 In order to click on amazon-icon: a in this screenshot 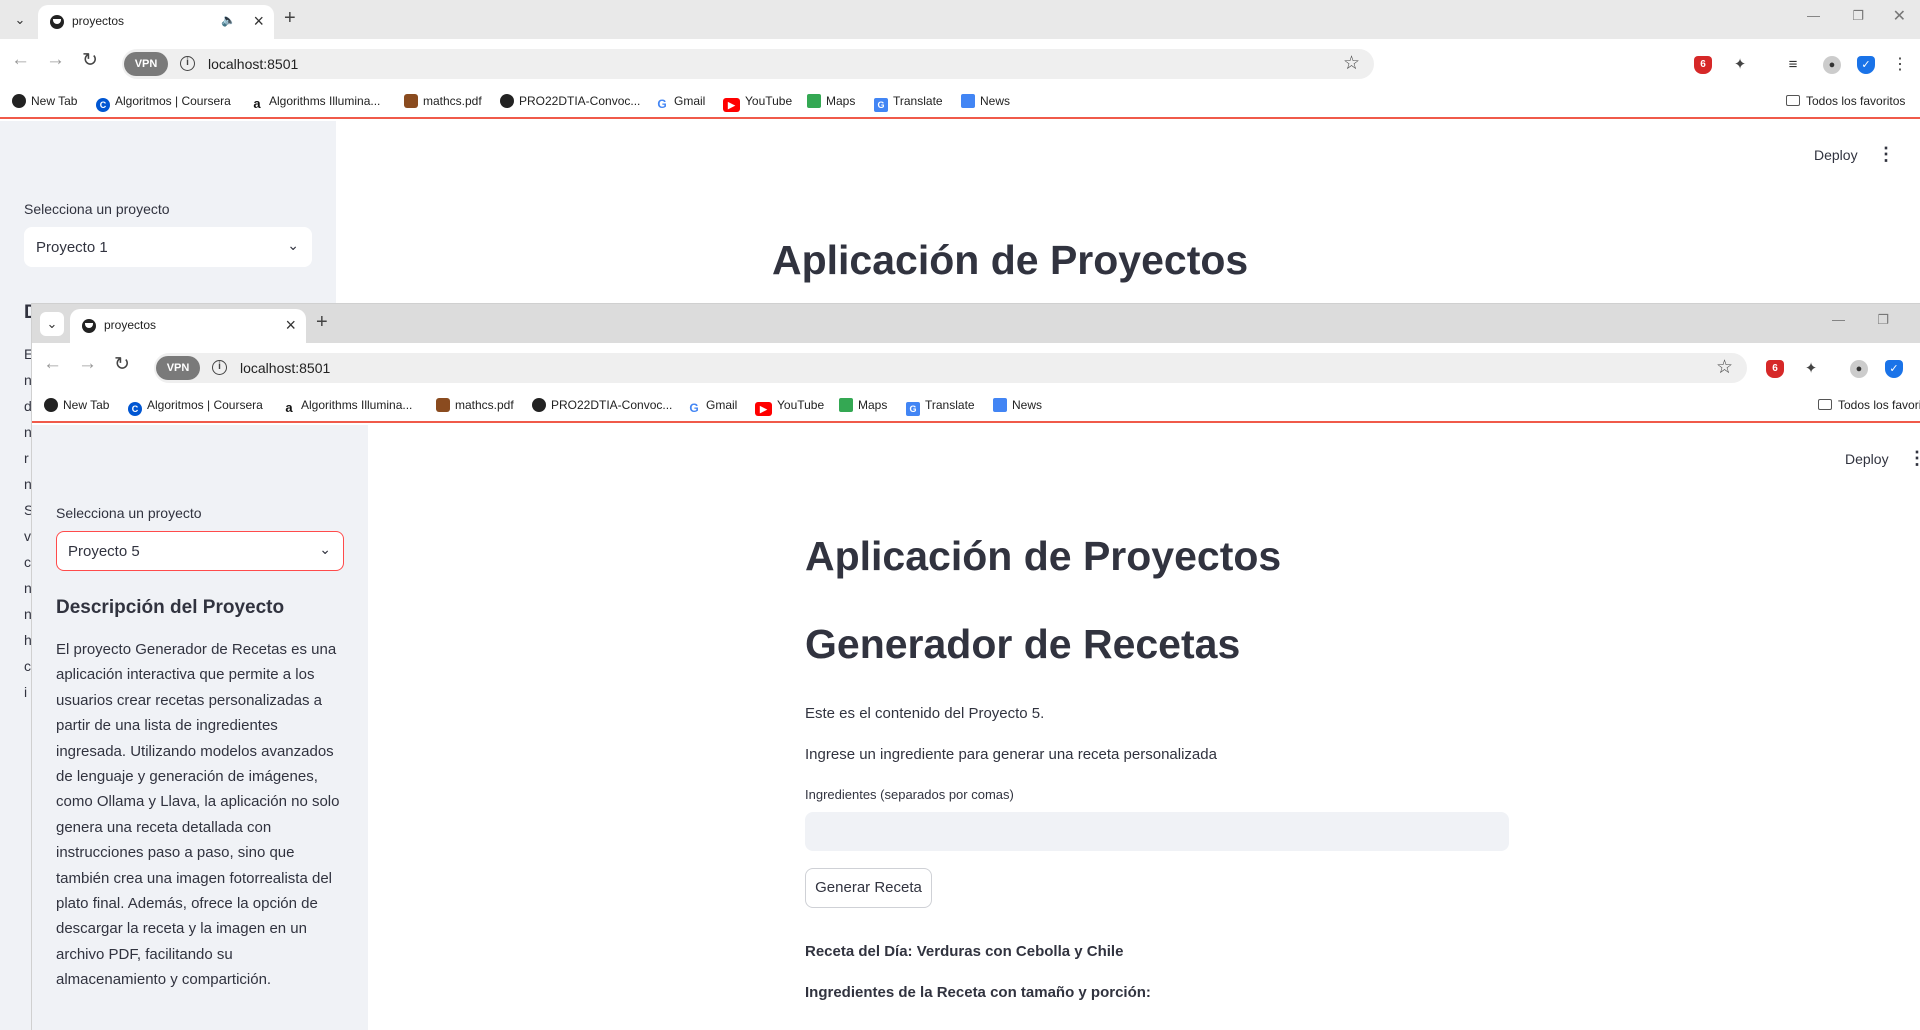, I will do `click(257, 104)`.